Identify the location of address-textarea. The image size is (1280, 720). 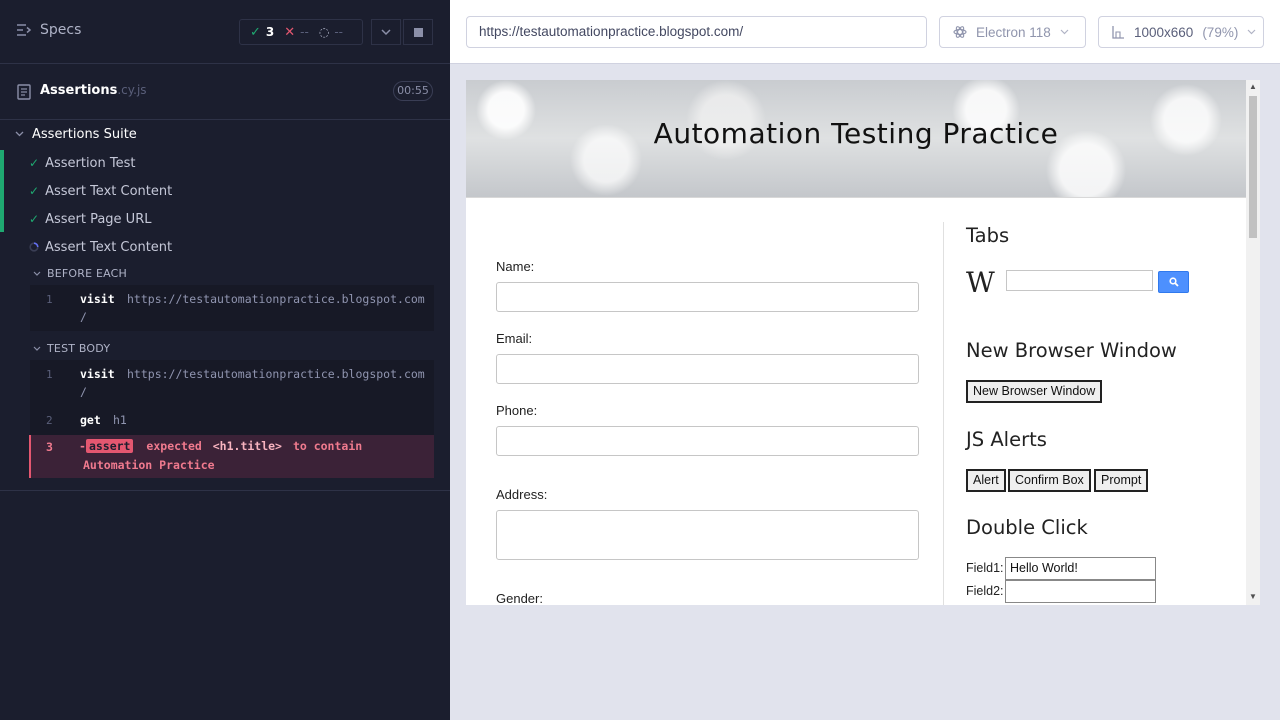
(707, 535).